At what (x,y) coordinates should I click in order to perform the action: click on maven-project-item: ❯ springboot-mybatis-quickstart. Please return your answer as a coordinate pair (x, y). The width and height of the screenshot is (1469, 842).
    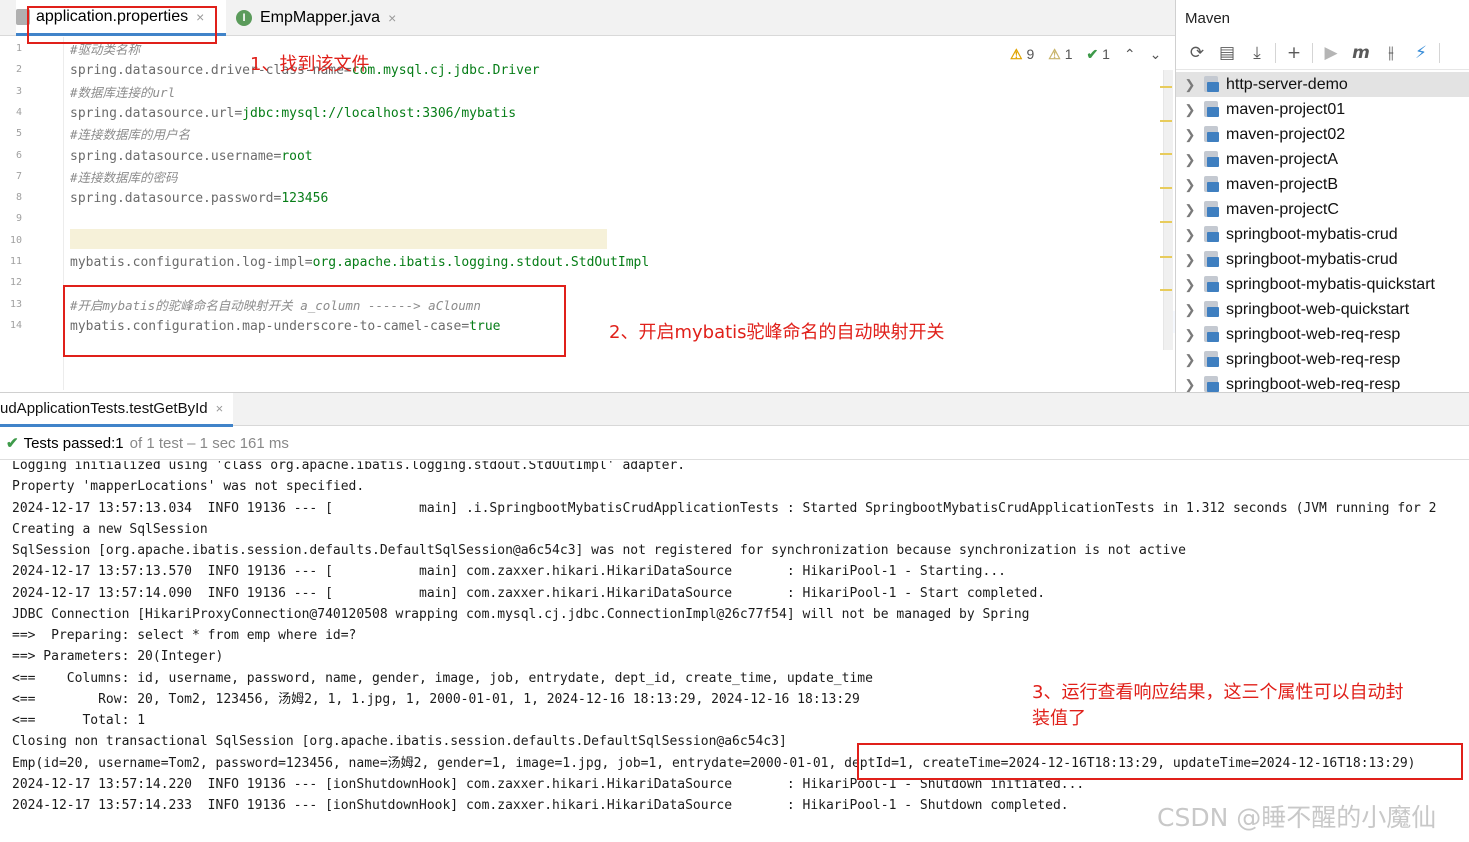
    Looking at the image, I should click on (1322, 284).